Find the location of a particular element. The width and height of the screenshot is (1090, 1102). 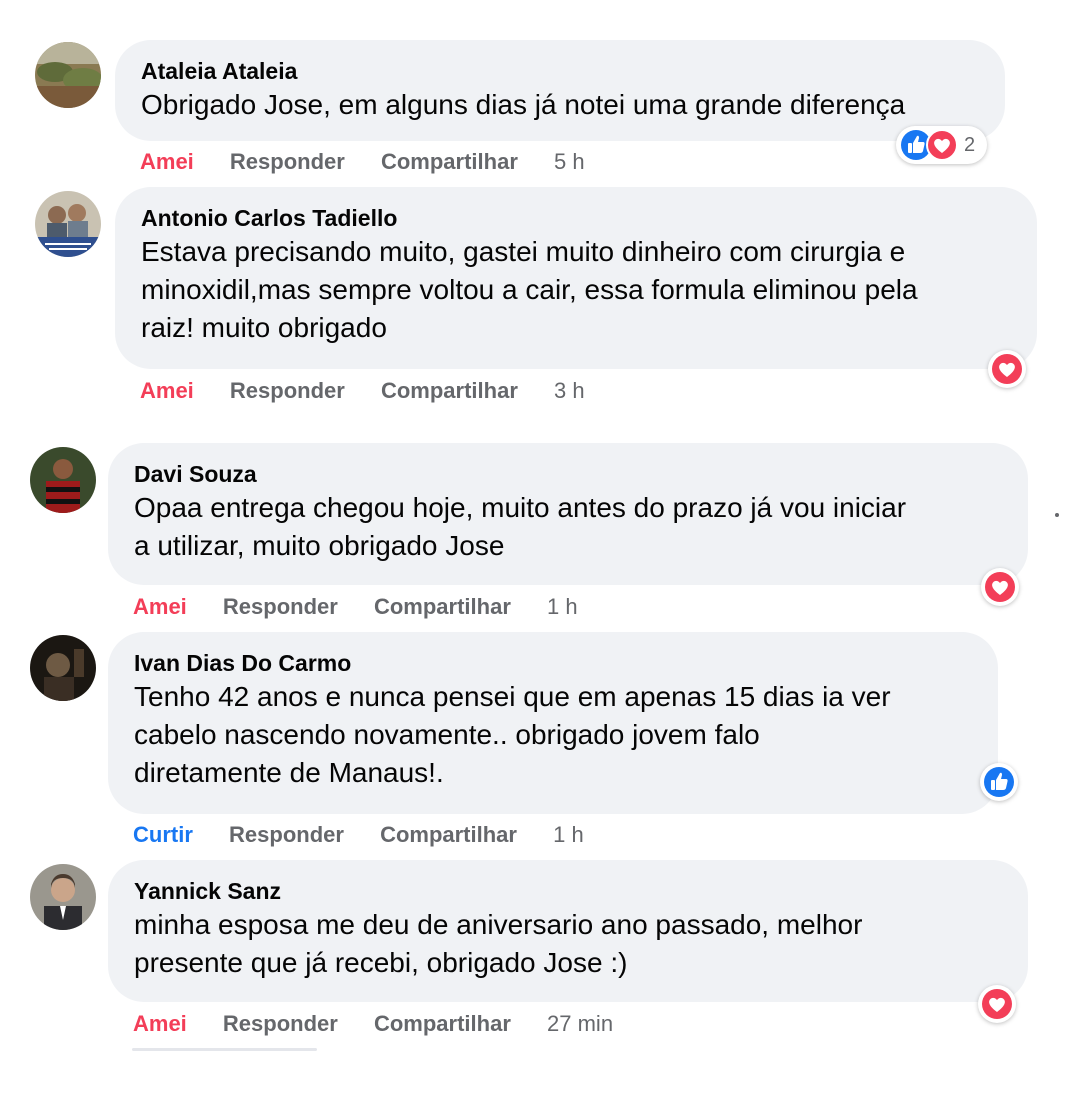

author-name: Yannick Sanz is located at coordinates (568, 891).